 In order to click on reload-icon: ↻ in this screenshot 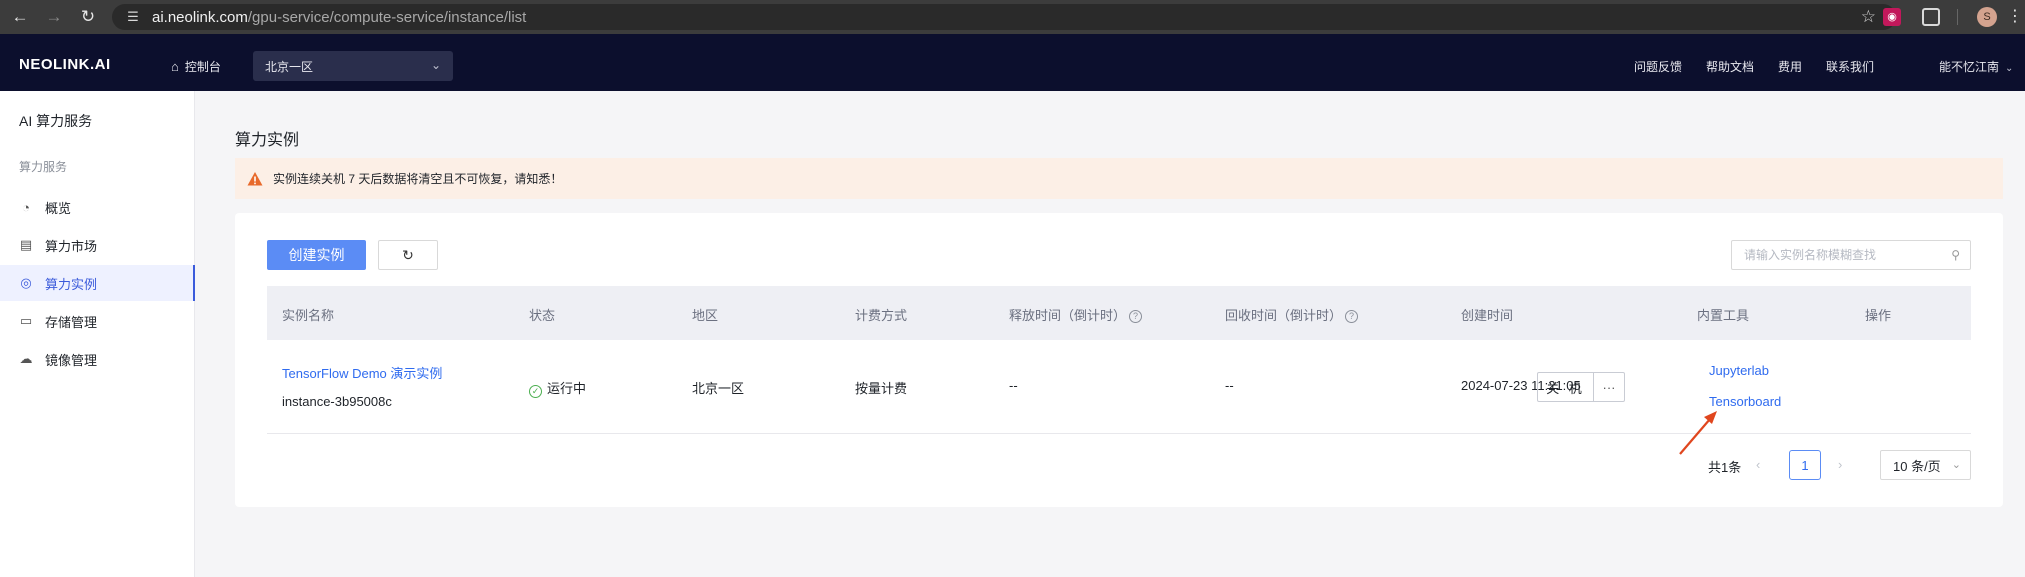, I will do `click(88, 17)`.